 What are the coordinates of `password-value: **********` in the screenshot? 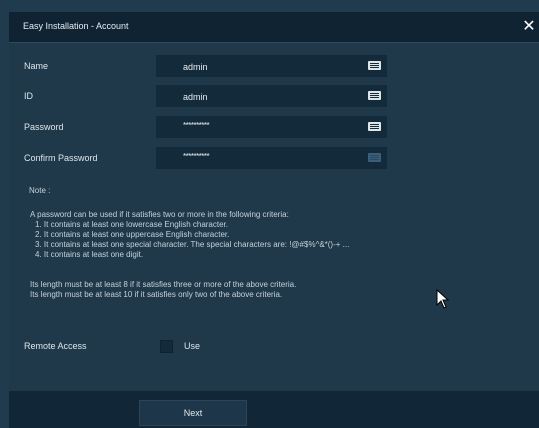 It's located at (196, 125).